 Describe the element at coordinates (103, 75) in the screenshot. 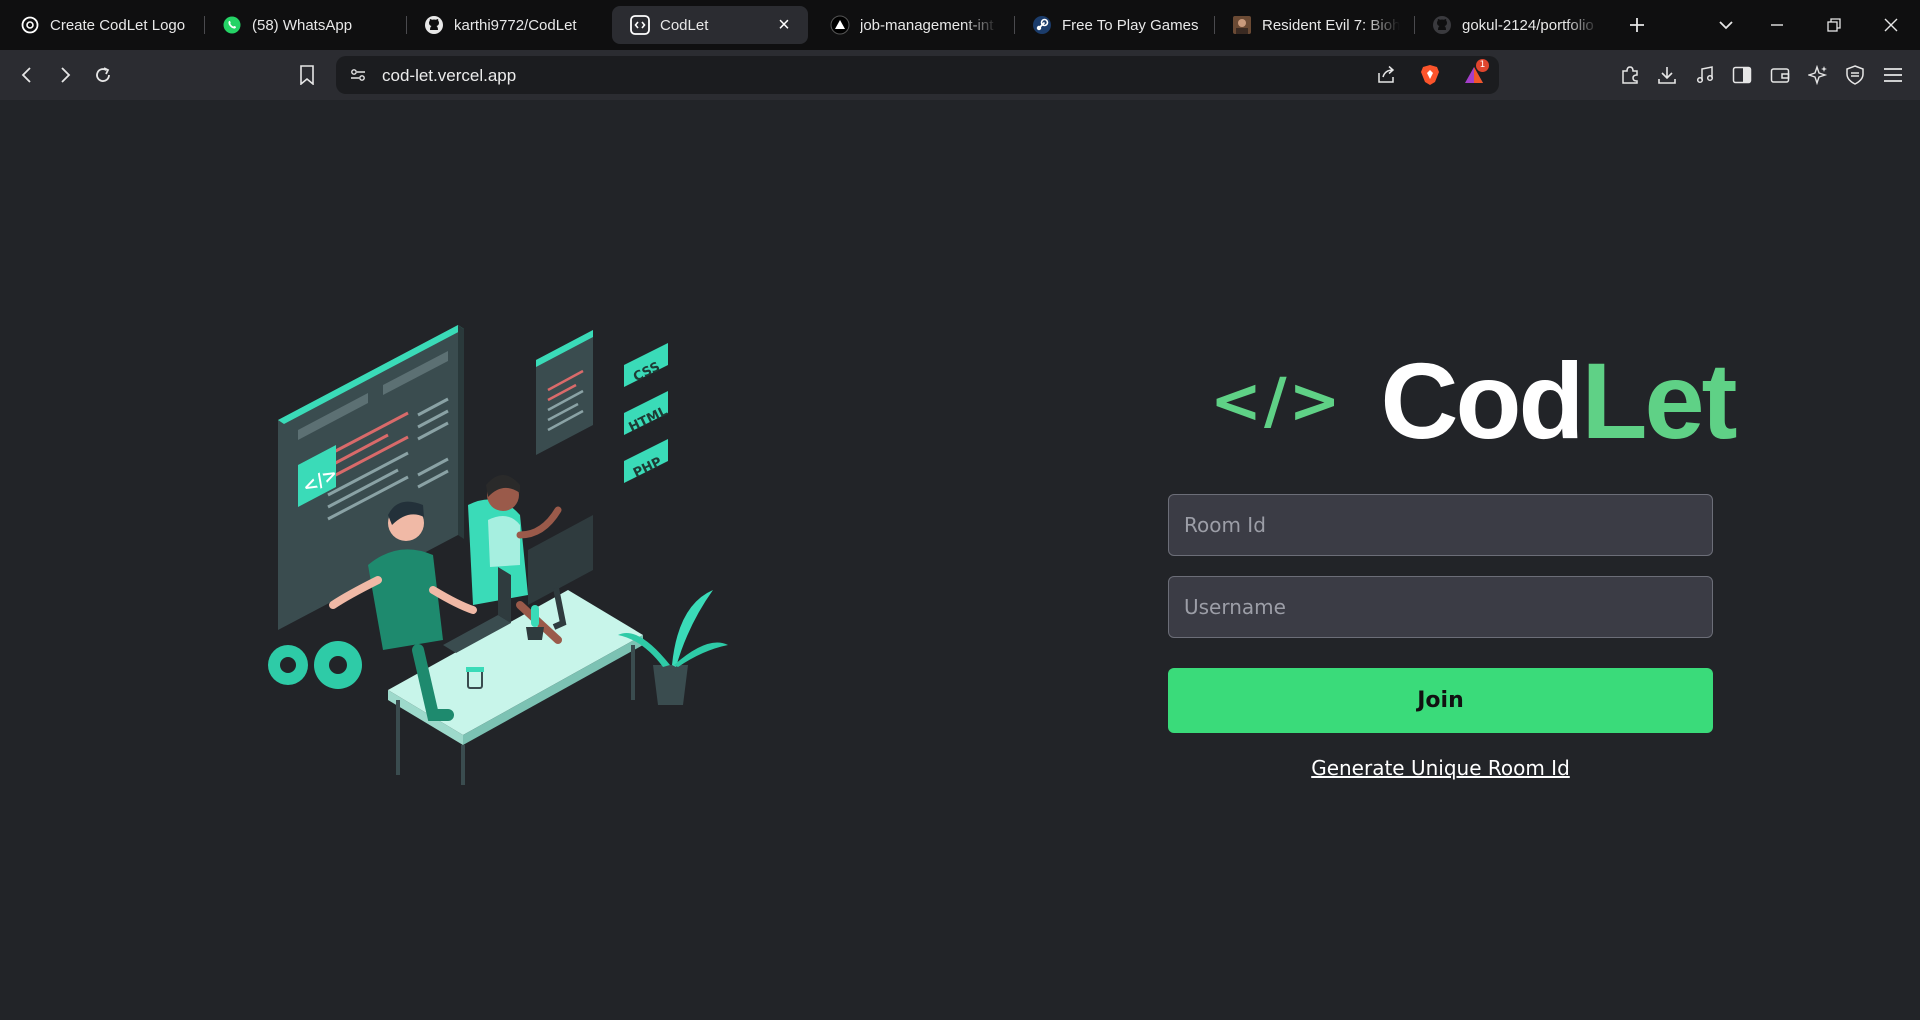

I see `reload-icon` at that location.